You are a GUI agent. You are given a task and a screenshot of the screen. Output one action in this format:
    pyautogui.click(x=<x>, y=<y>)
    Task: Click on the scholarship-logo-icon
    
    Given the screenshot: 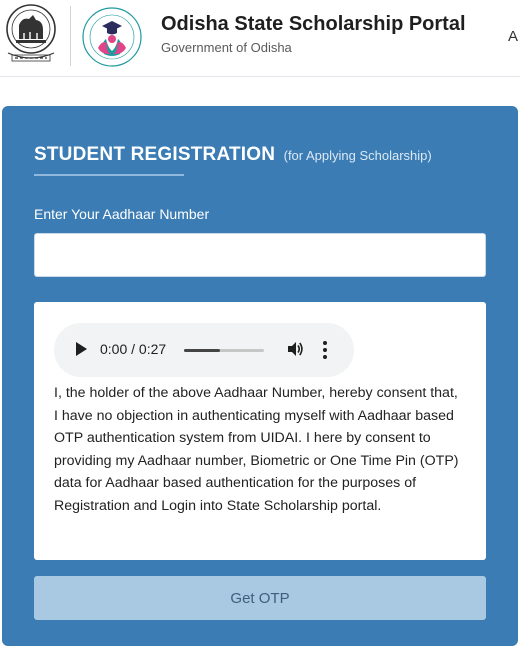 What is the action you would take?
    pyautogui.click(x=112, y=37)
    